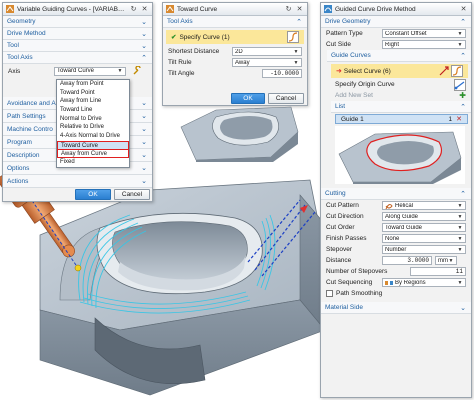  I want to click on path-smoothing-checkbox, so click(329, 293).